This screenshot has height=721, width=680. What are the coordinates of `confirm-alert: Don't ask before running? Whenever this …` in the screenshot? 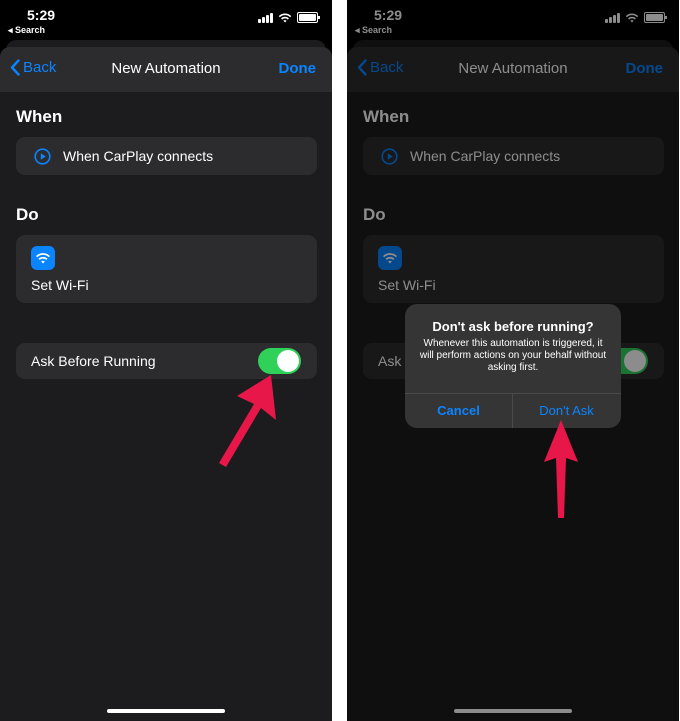 It's located at (513, 366).